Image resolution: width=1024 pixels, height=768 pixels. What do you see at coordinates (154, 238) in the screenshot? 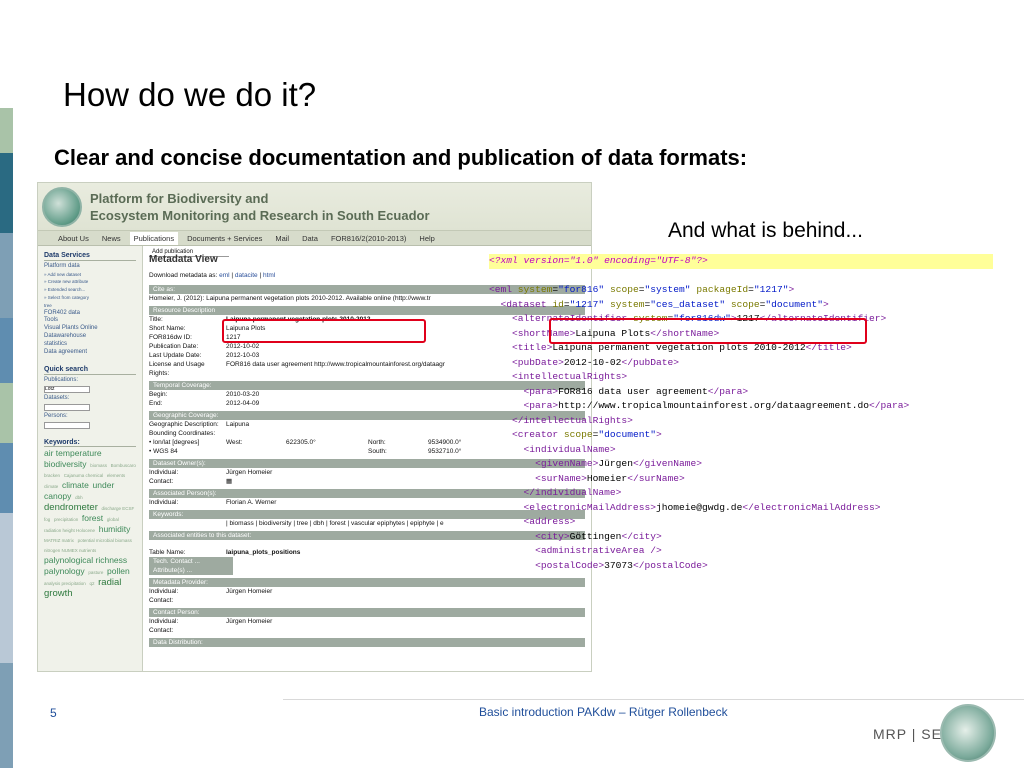
I see `nav-publications: Publications` at bounding box center [154, 238].